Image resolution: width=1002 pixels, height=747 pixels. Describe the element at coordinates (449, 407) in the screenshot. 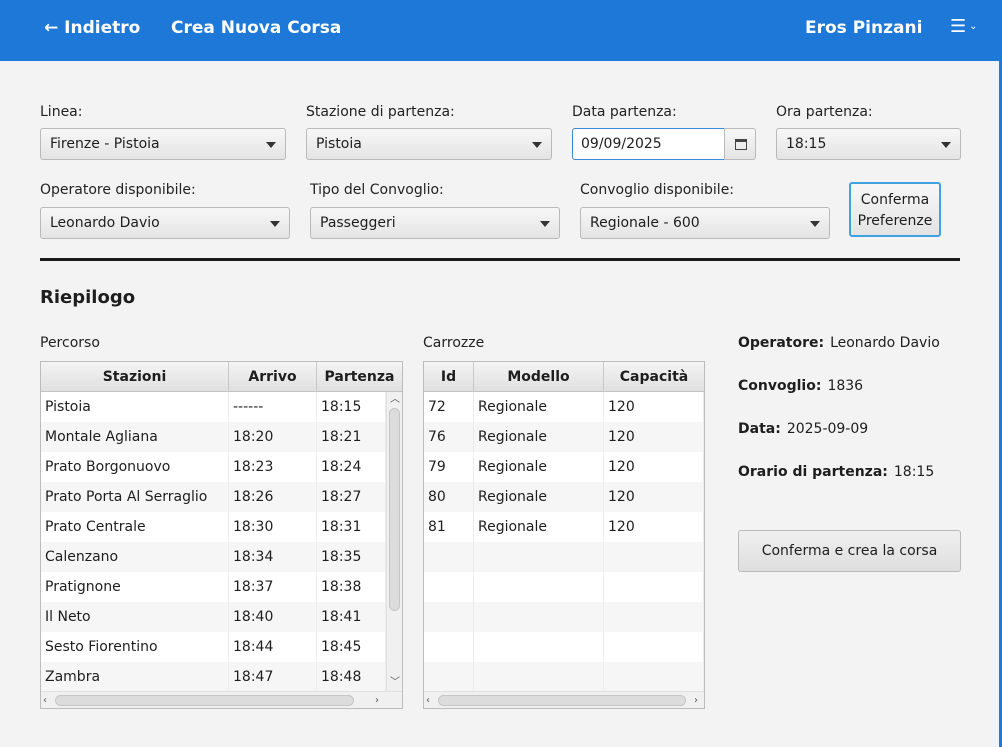

I see `table-cell: 72` at that location.